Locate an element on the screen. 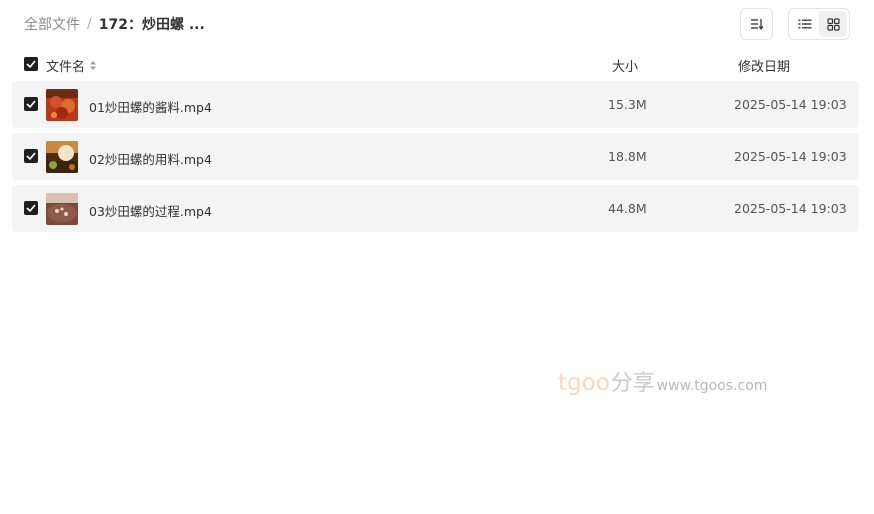  sort-button is located at coordinates (756, 24).